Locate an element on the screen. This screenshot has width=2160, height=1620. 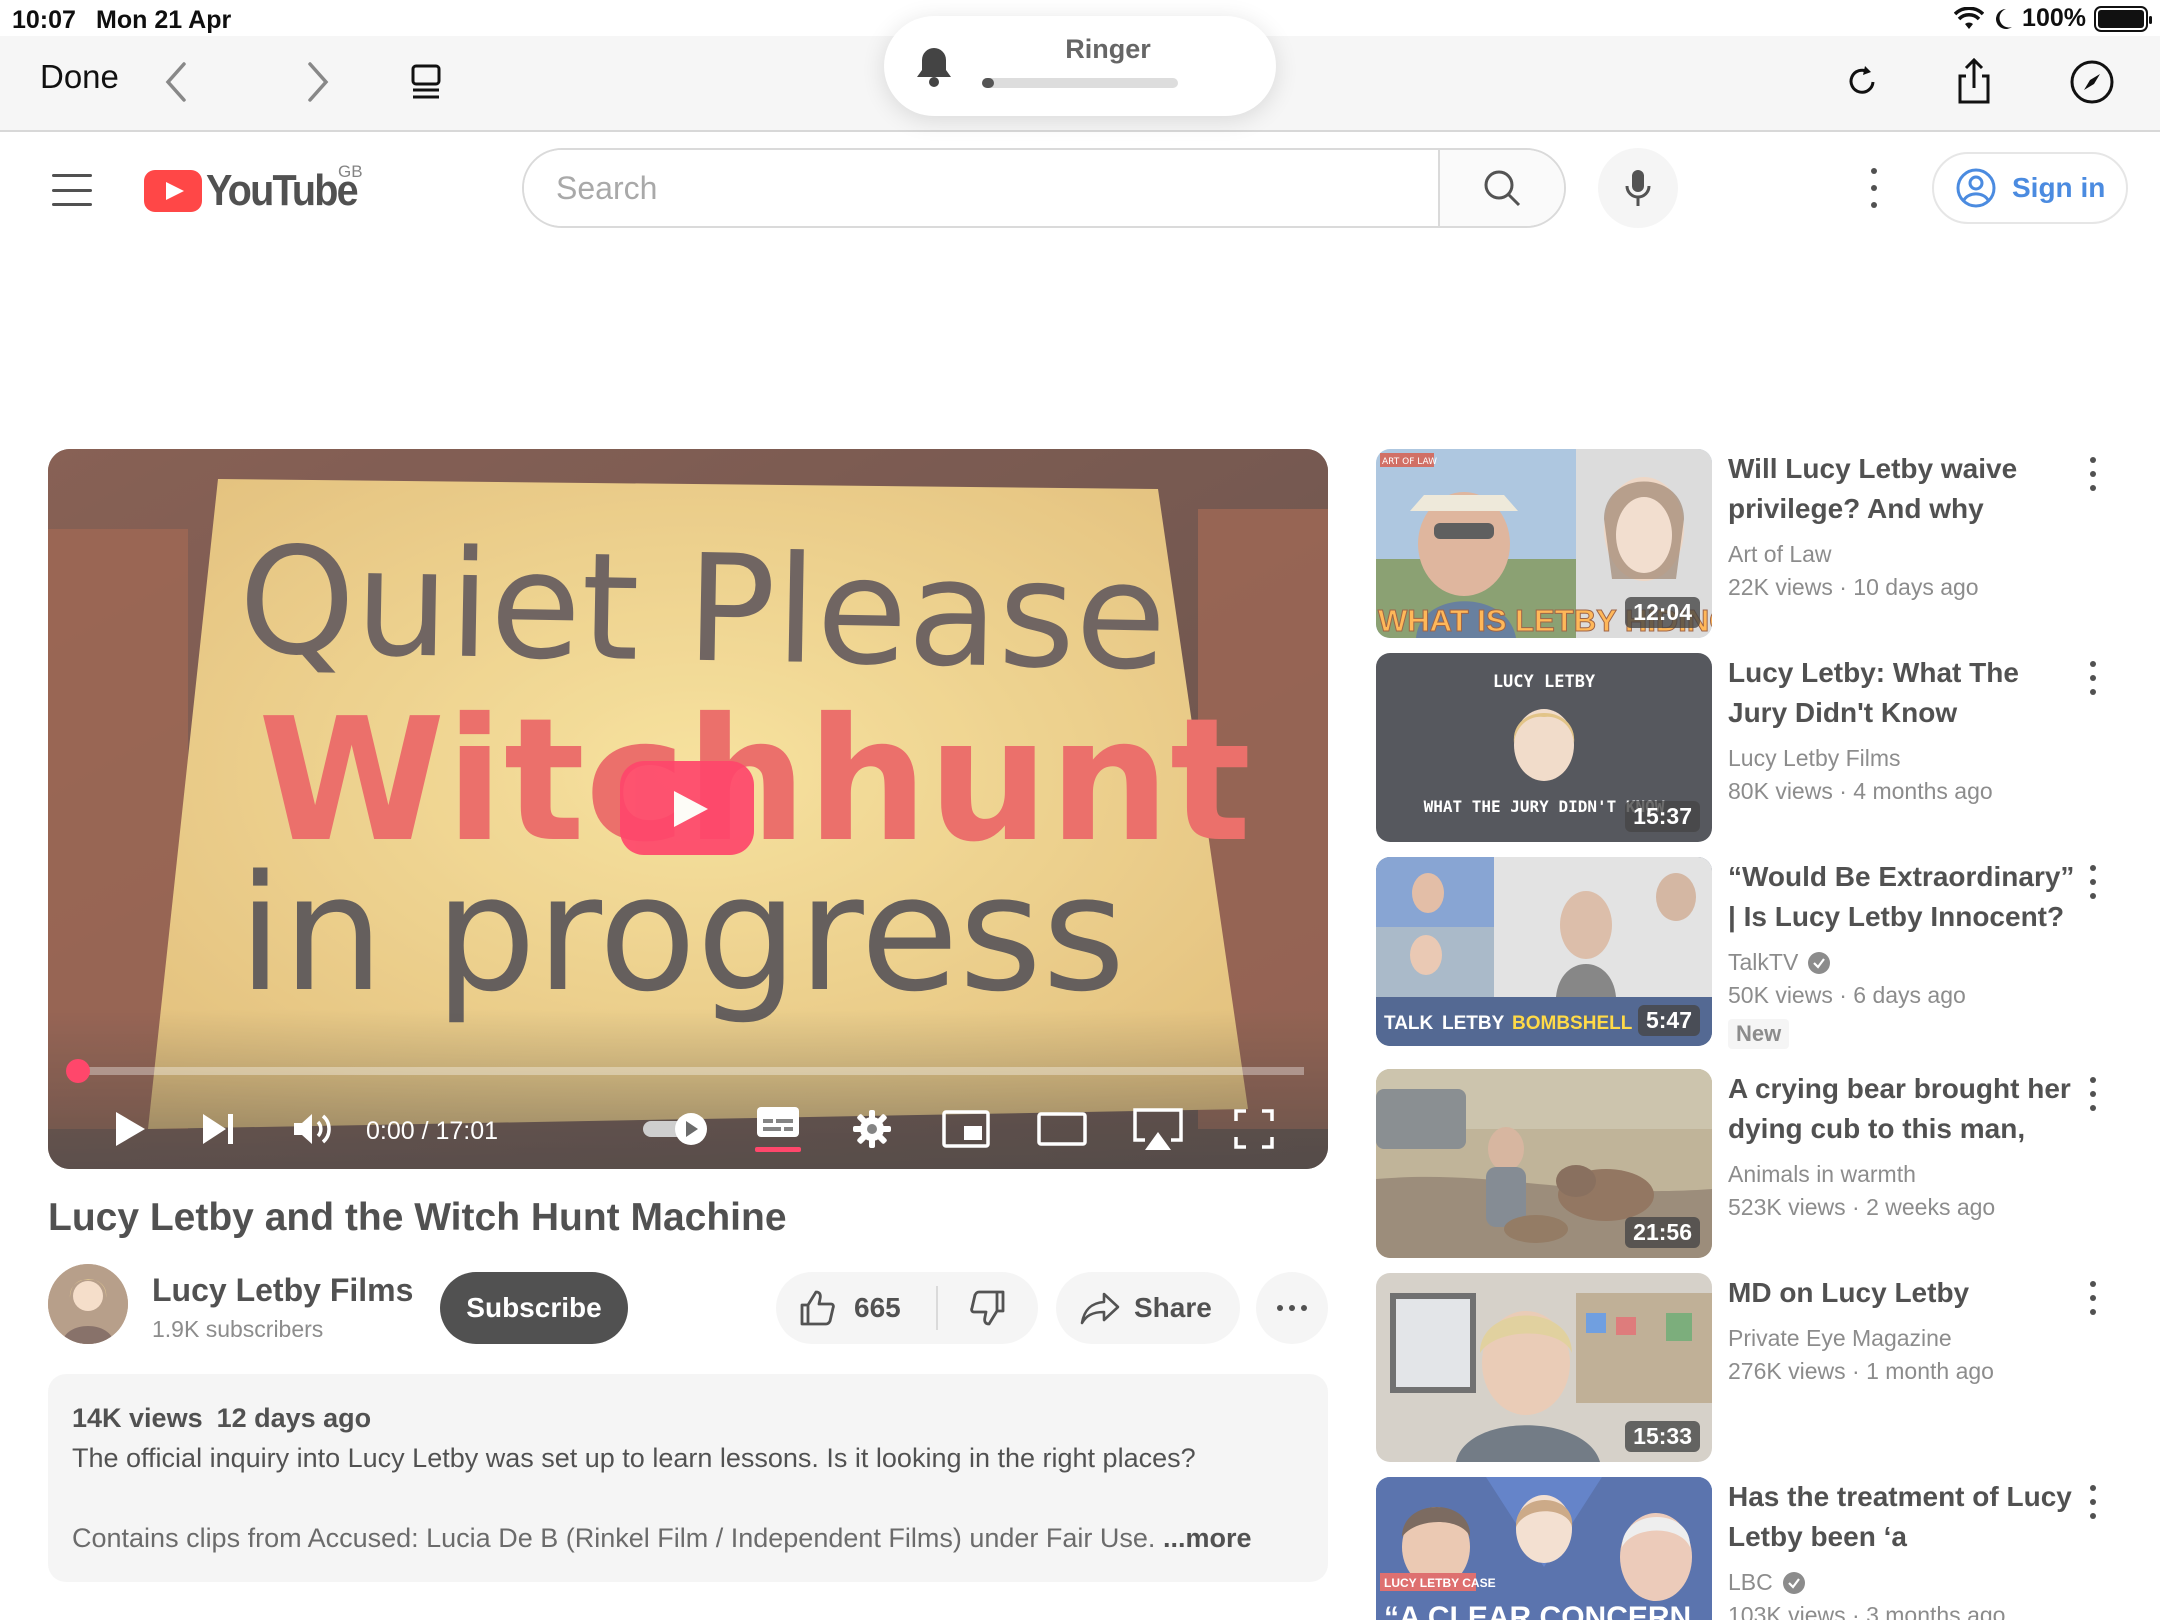
seek-bar is located at coordinates (685, 1071).